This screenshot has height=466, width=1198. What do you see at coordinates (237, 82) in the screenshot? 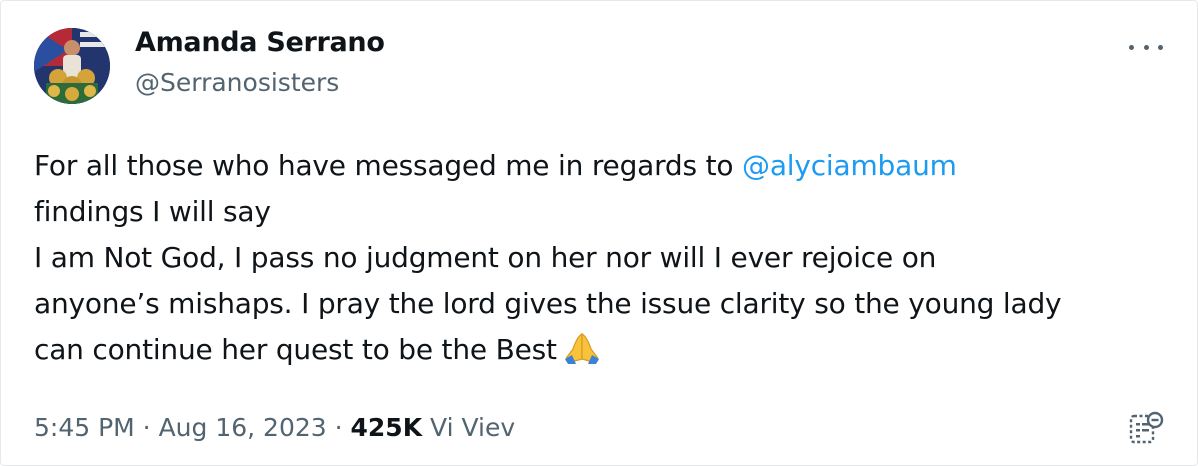
I see `author-handle: @Serranosisters` at bounding box center [237, 82].